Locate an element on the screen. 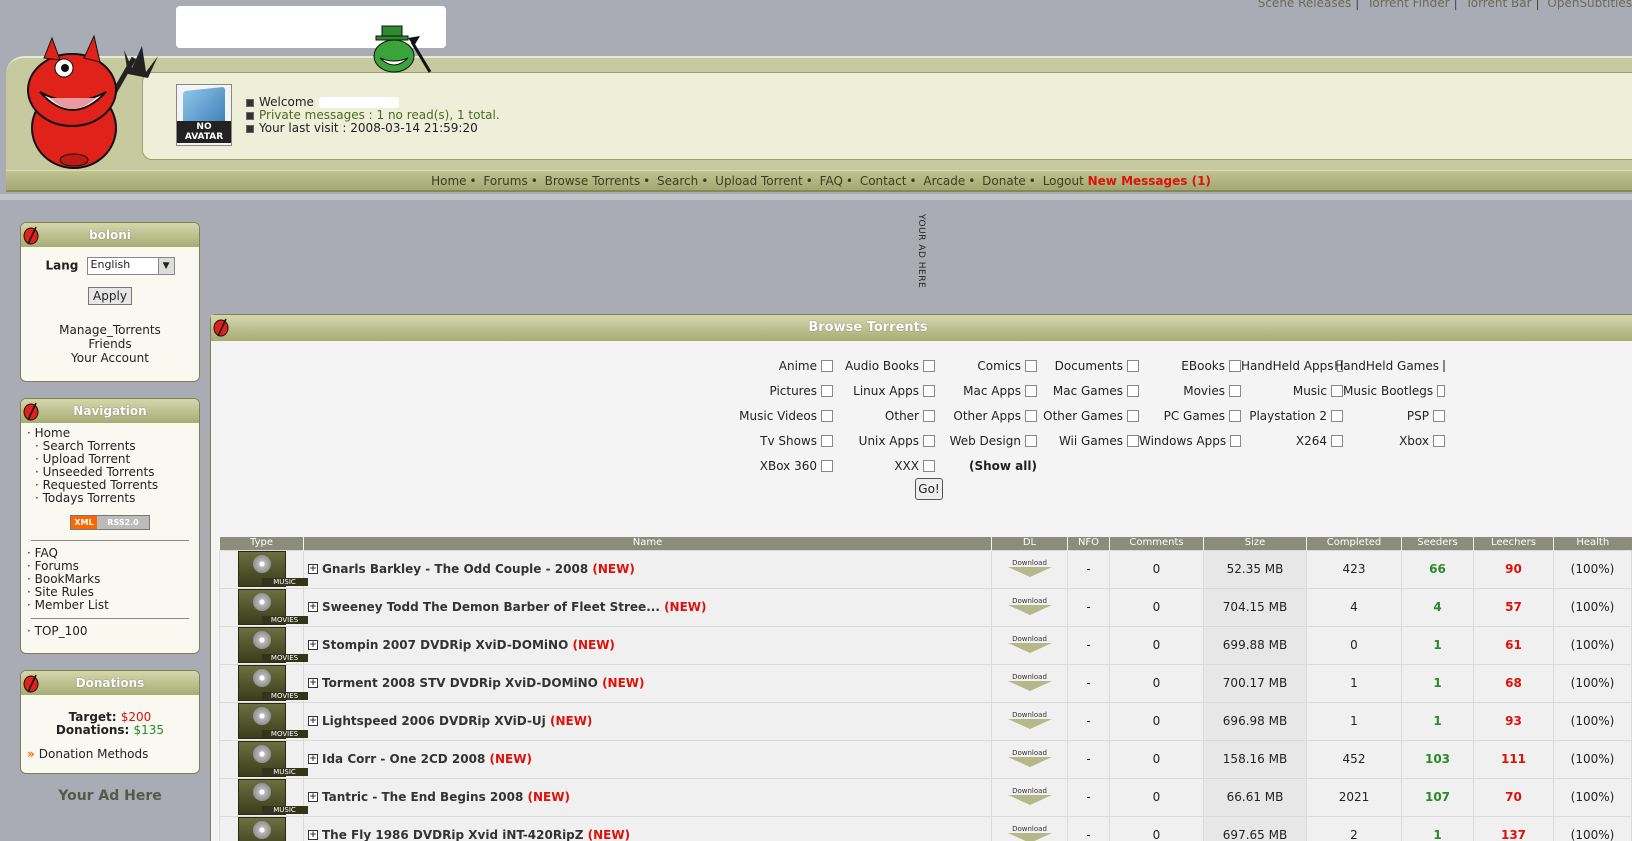  nav-contact: Contact is located at coordinates (883, 181).